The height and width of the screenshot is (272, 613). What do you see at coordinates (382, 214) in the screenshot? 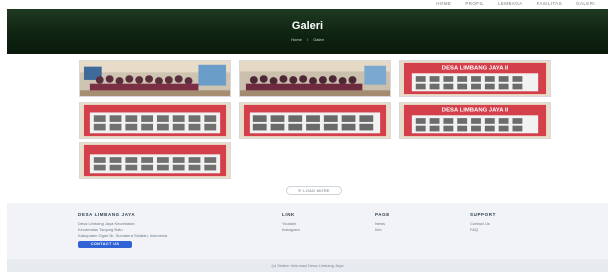
I see `footer-pages-title: Page` at bounding box center [382, 214].